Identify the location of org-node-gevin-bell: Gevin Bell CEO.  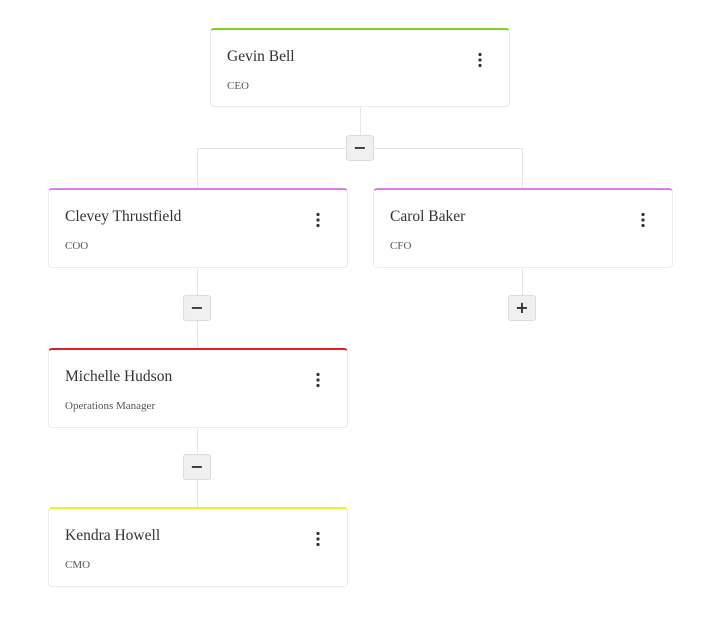
(360, 67).